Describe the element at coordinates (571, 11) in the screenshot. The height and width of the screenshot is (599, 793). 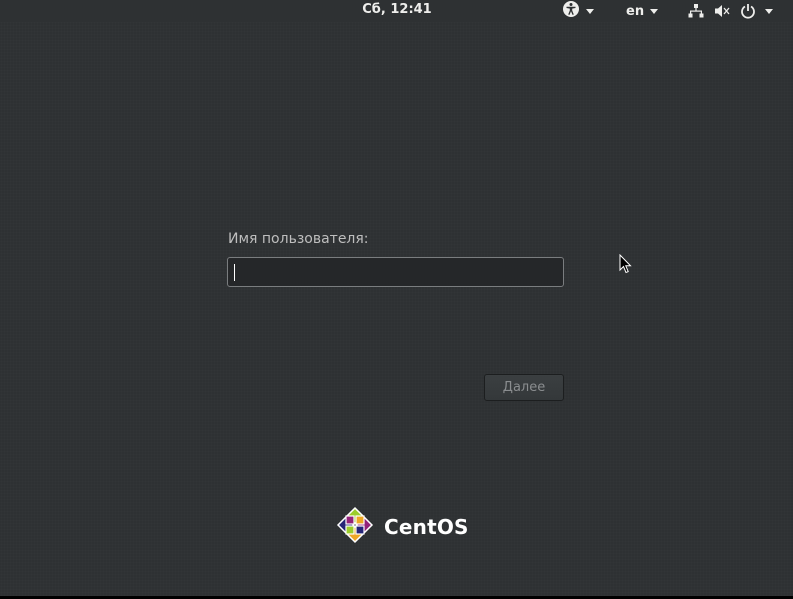
I see `accessibility-icon` at that location.